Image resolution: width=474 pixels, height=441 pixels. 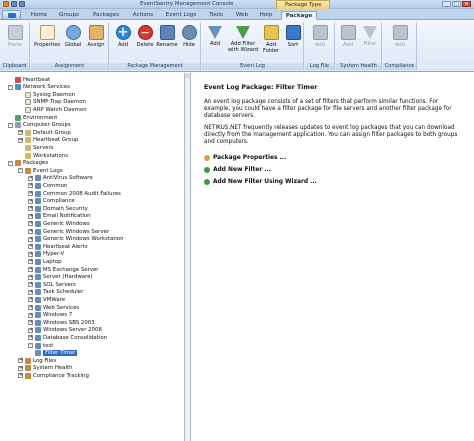 I want to click on tab-groups: Groups, so click(x=69, y=15).